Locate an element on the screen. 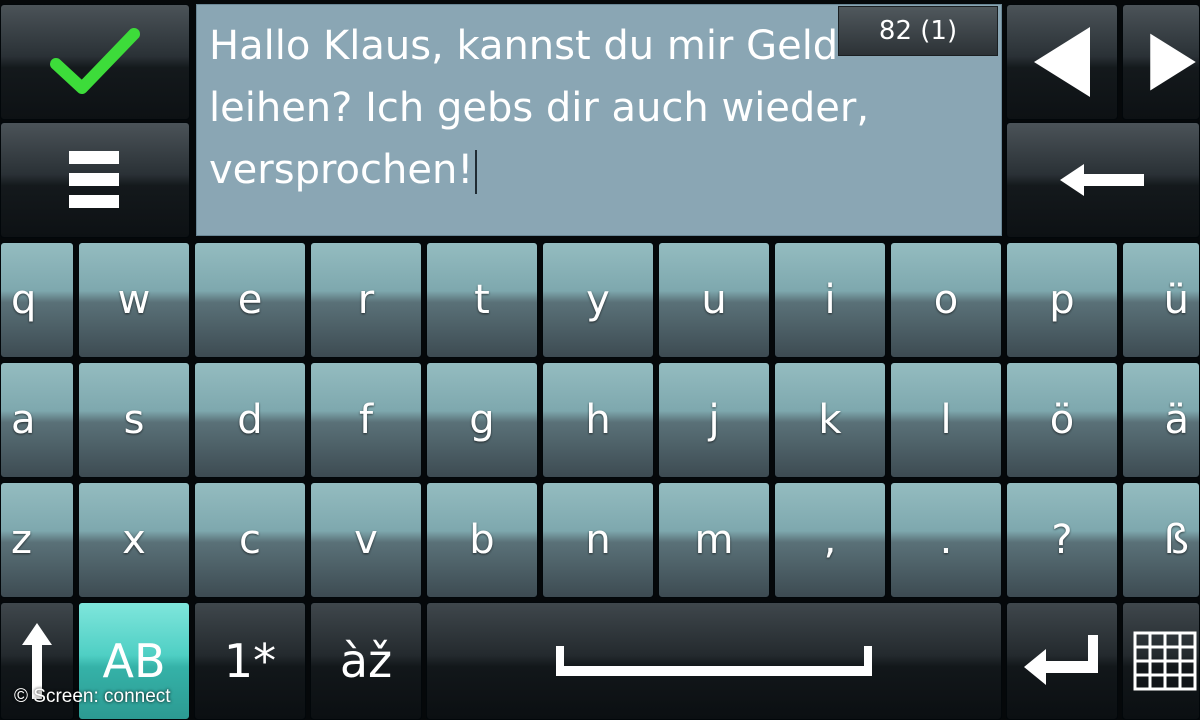  enter-icon is located at coordinates (1061, 660).